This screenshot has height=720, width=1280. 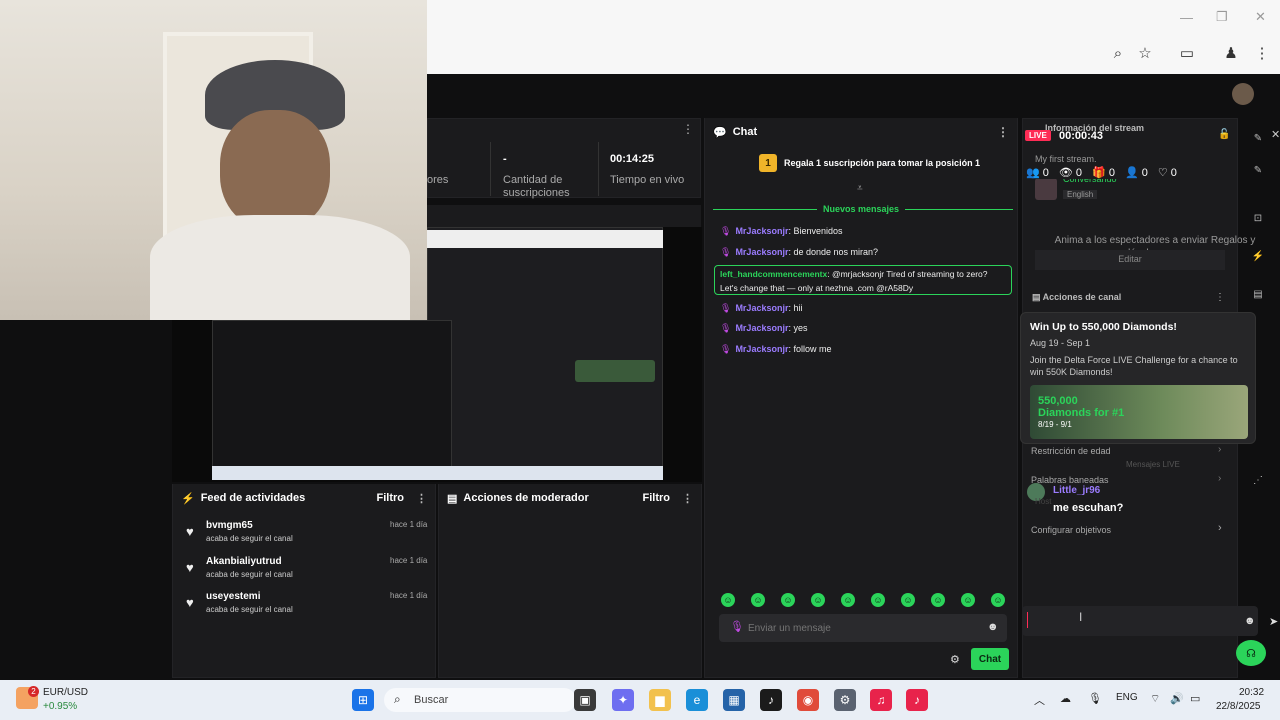 I want to click on subs-label: Cantidad de suscripciones, so click(x=536, y=186).